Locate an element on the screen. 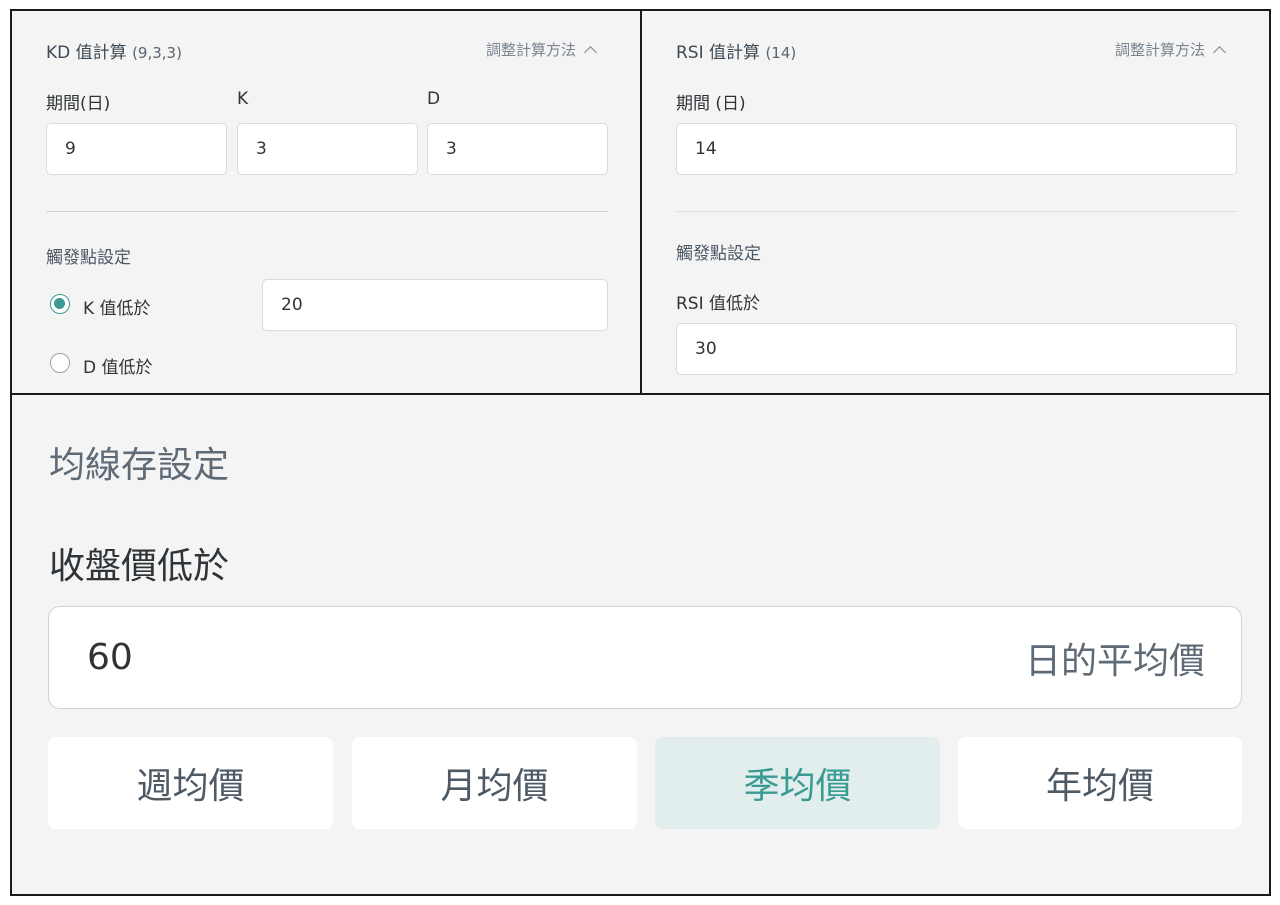  kd-d-input: 3 is located at coordinates (517, 149).